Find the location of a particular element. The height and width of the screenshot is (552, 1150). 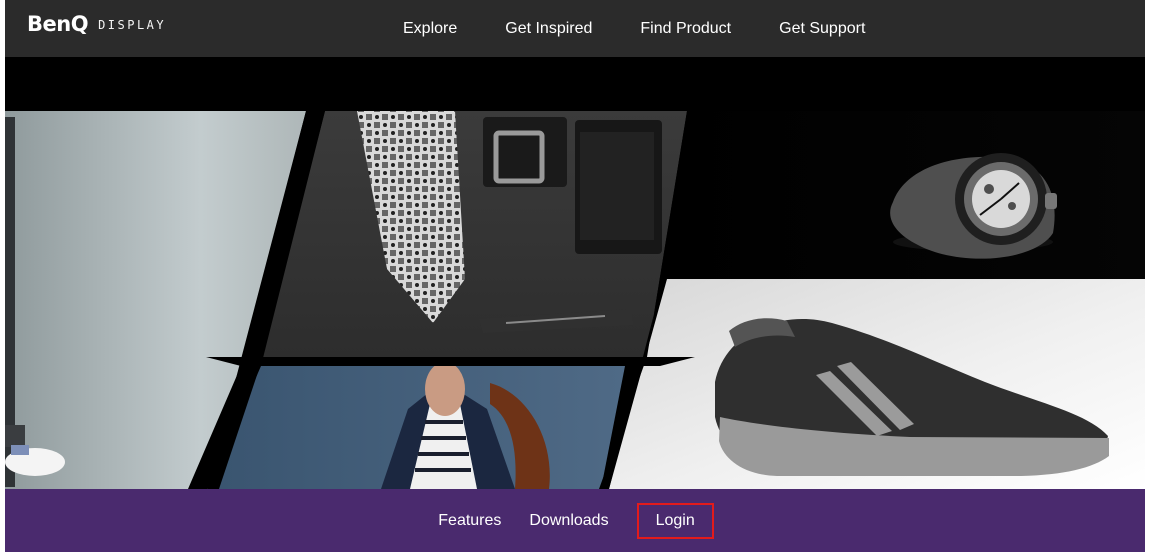

nav-get-support: Get Support is located at coordinates (822, 29).